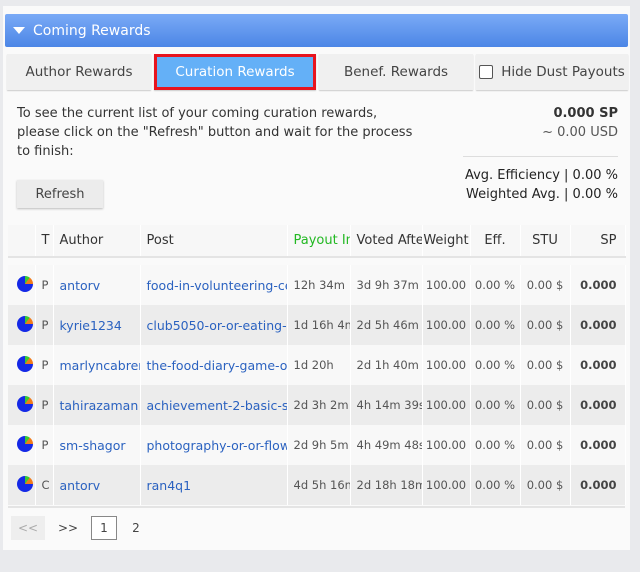 This screenshot has height=572, width=640. I want to click on post-link: achievement-2-basic-sec, so click(217, 405).